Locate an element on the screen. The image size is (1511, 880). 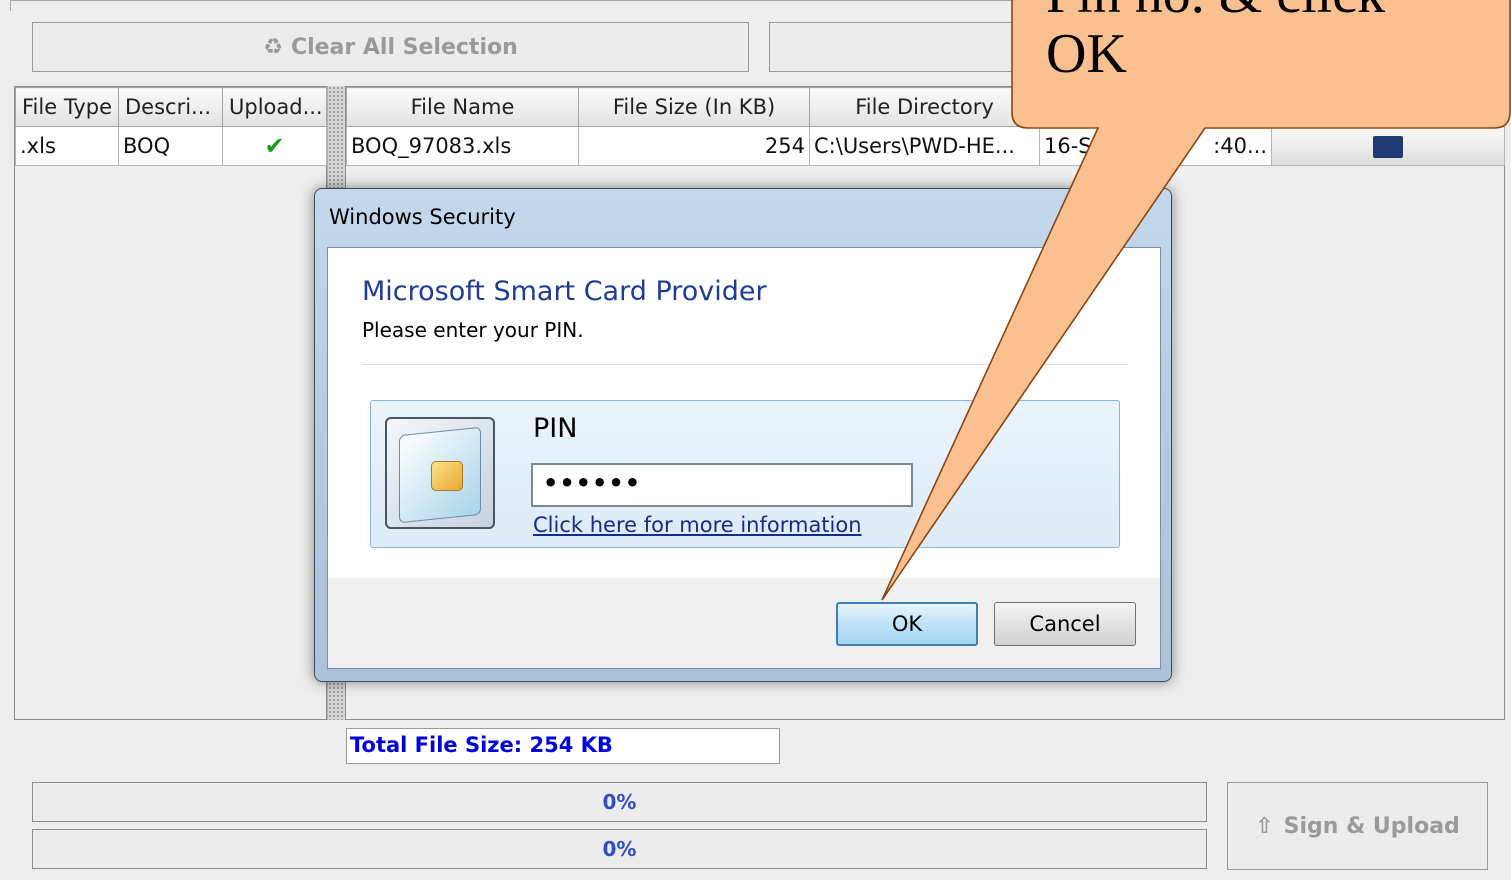
callout-text: Pin no. & click OK is located at coordinates (1215, 42).